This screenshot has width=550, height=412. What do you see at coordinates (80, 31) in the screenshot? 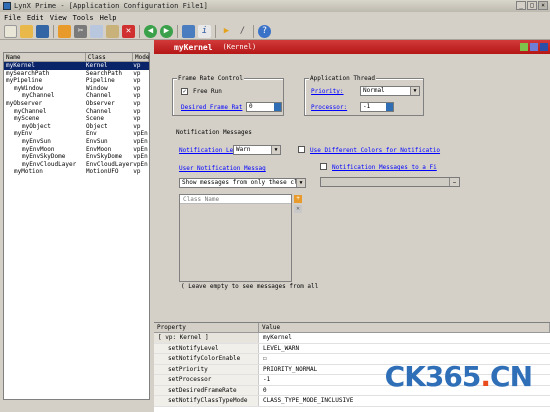
I see `cut-icon: ✂` at bounding box center [80, 31].